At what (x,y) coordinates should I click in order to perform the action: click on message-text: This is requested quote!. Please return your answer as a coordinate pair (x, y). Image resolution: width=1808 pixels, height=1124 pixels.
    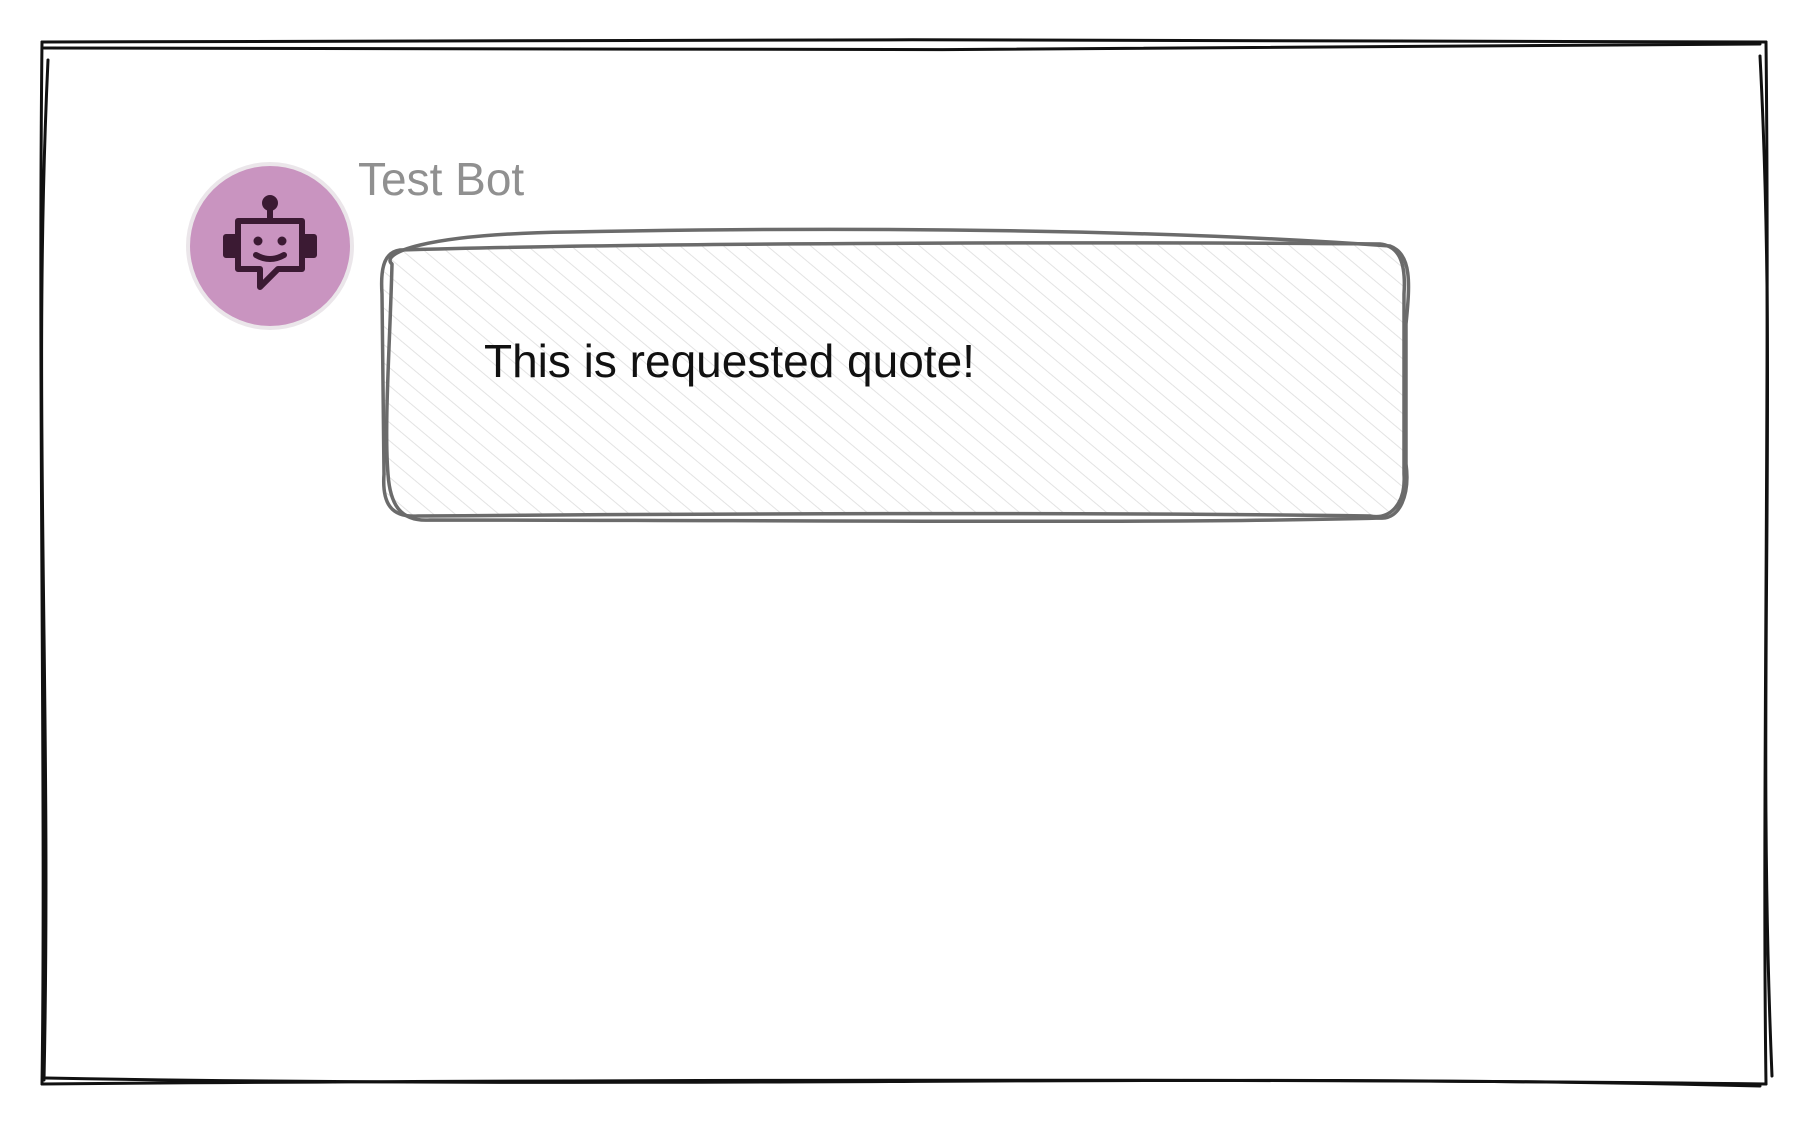
    Looking at the image, I should click on (729, 361).